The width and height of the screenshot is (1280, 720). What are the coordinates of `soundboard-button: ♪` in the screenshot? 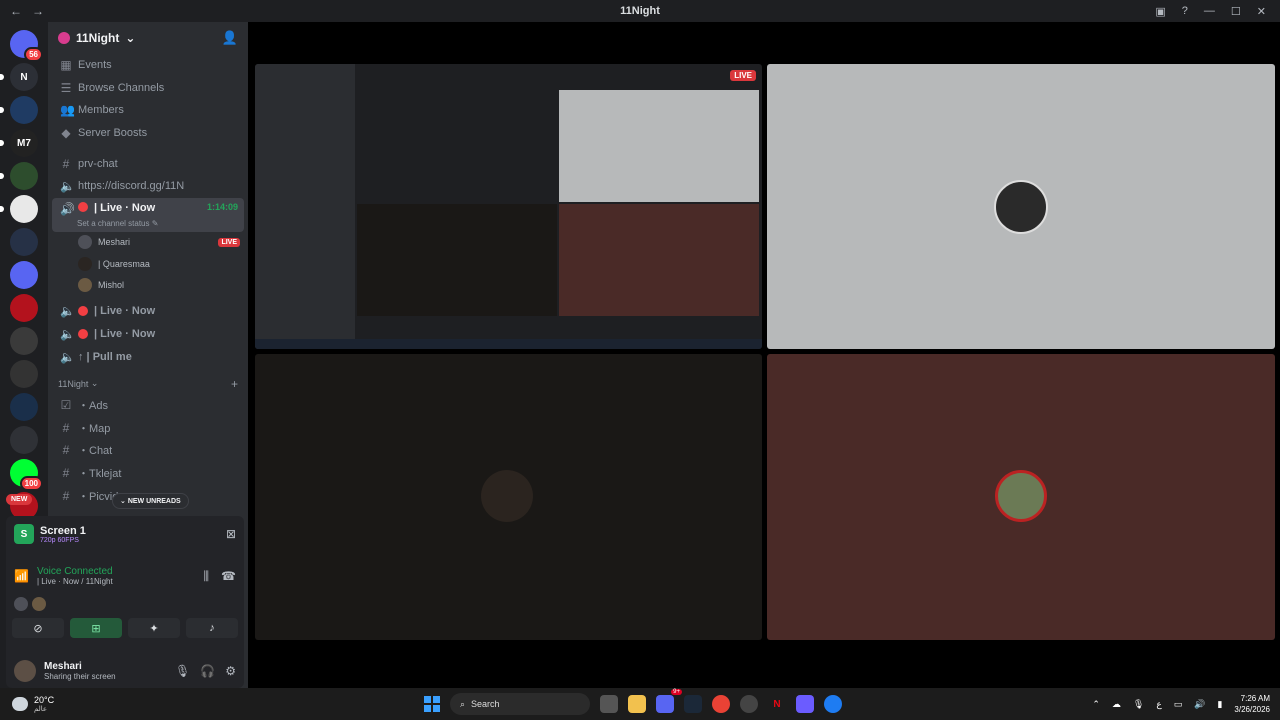 It's located at (212, 628).